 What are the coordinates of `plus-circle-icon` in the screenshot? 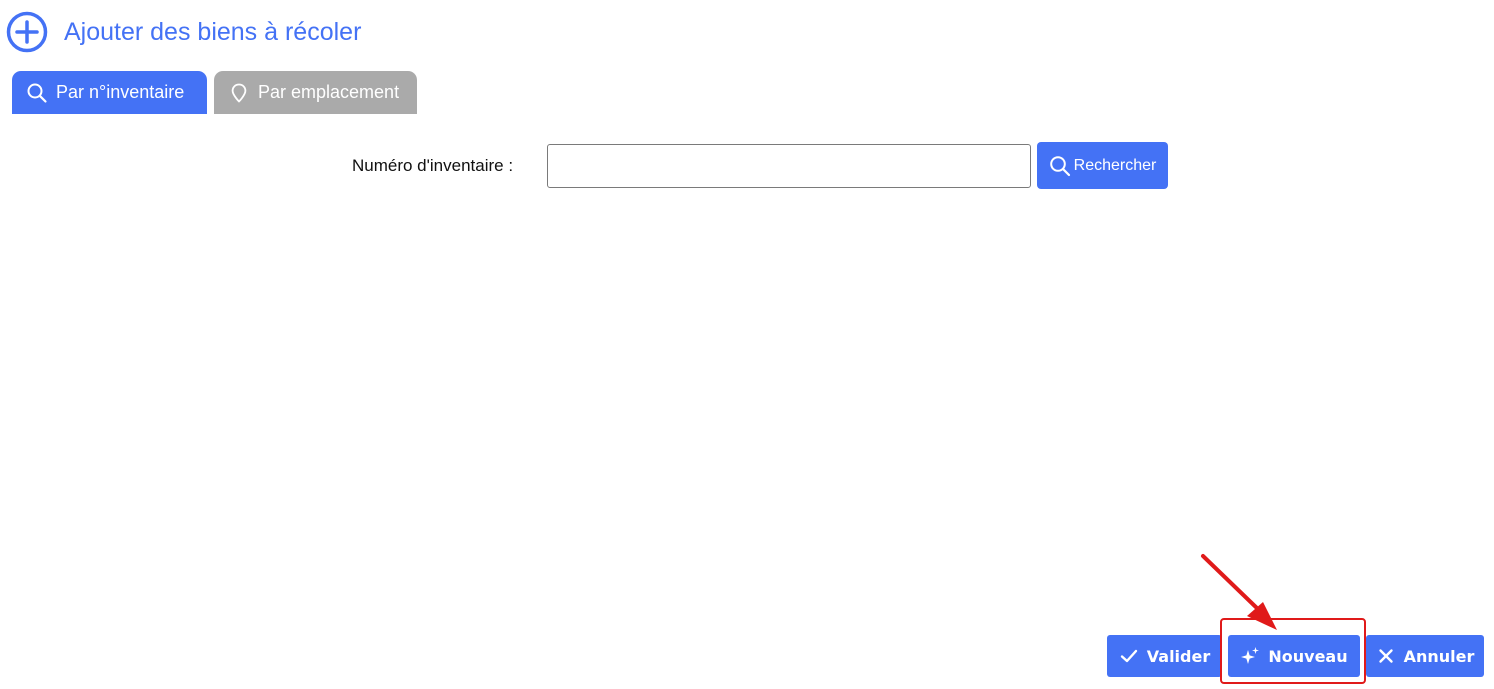 It's located at (27, 32).